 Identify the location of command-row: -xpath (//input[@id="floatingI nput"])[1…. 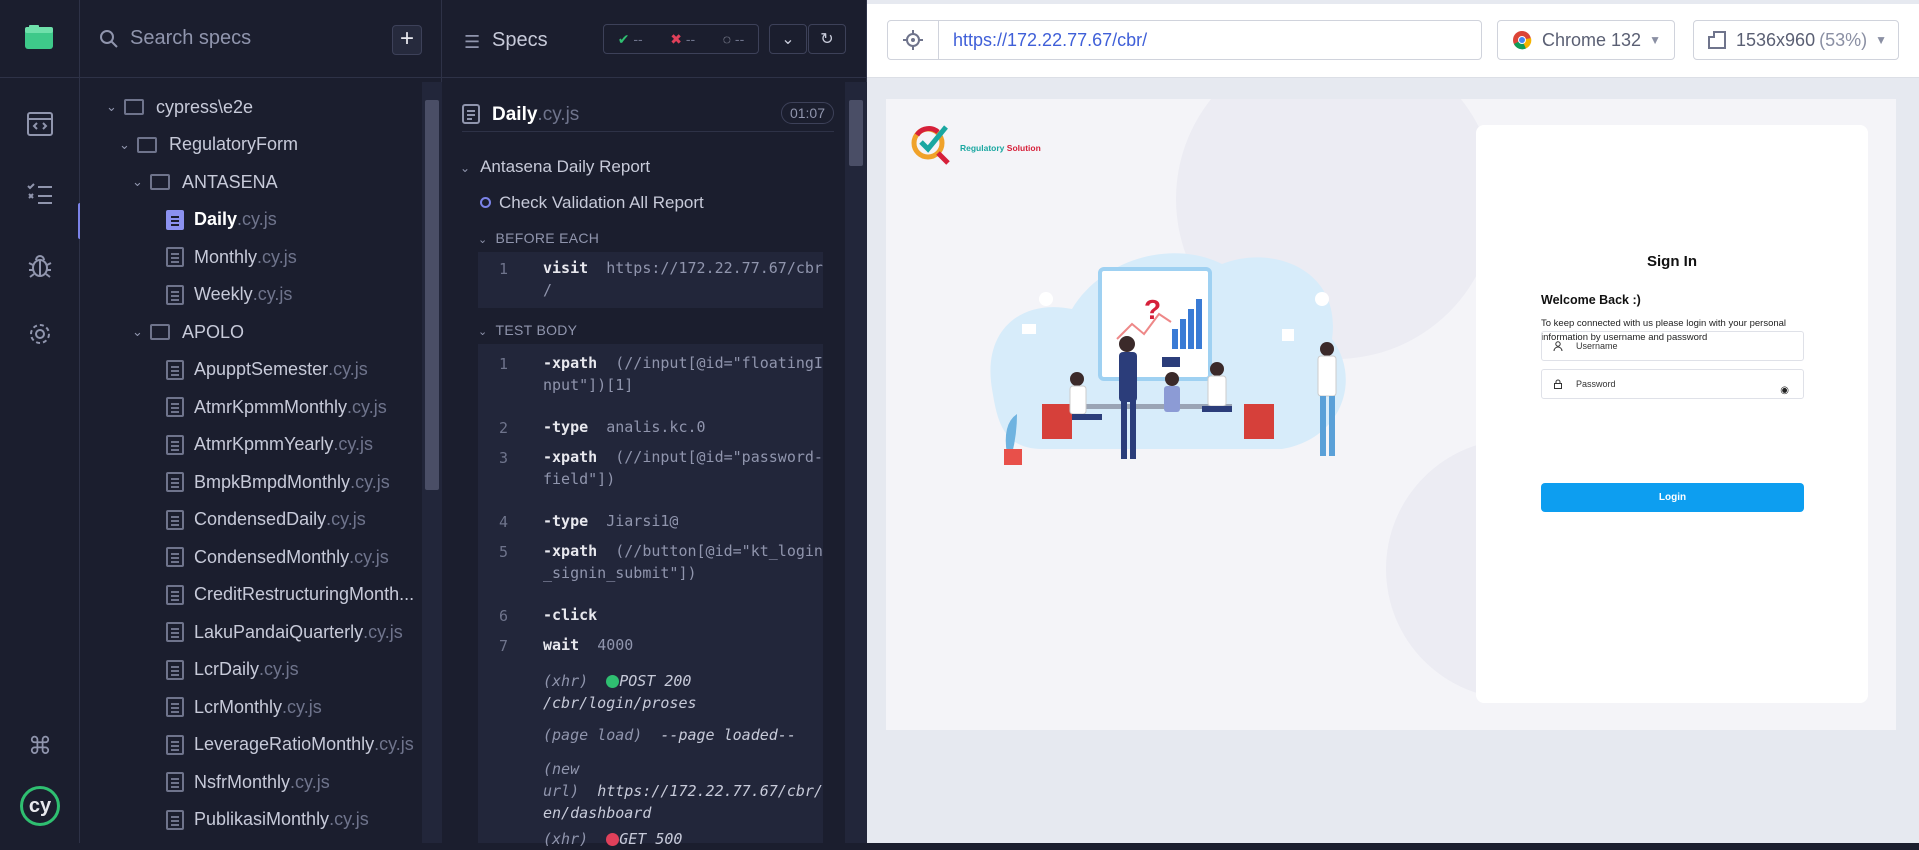
(683, 374).